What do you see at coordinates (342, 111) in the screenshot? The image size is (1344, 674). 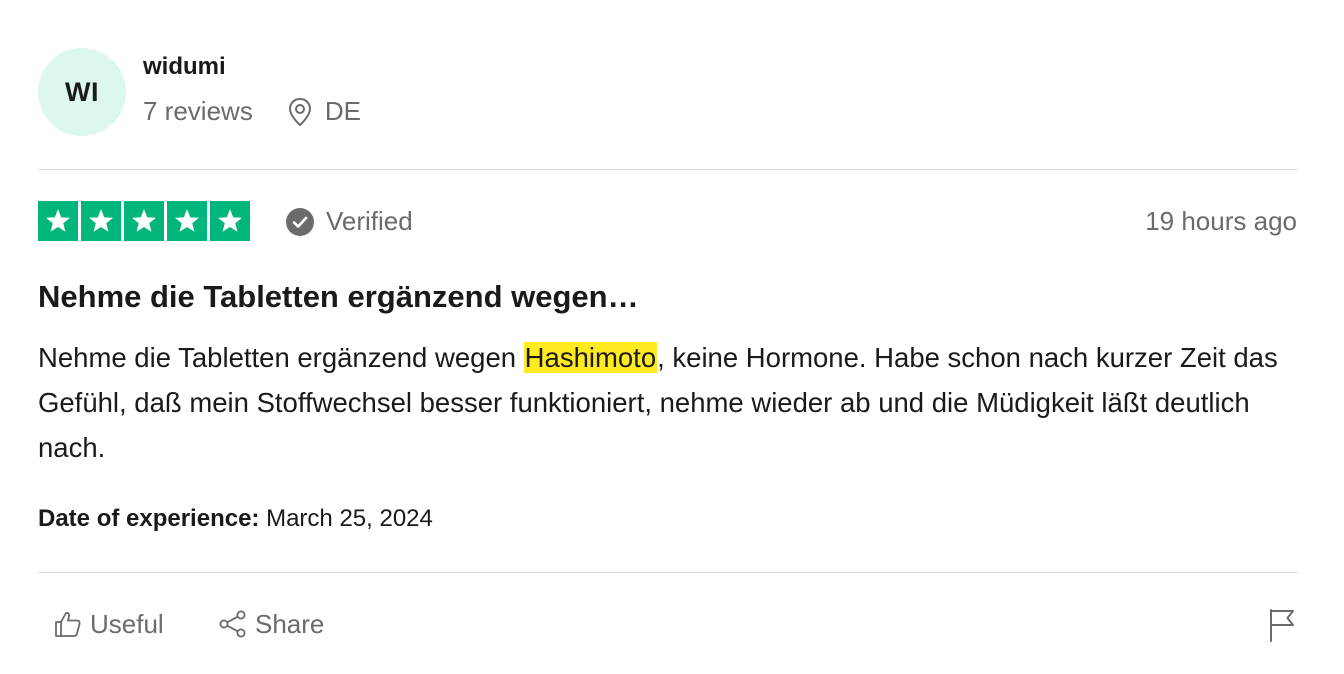 I see `reviewer-country: DE` at bounding box center [342, 111].